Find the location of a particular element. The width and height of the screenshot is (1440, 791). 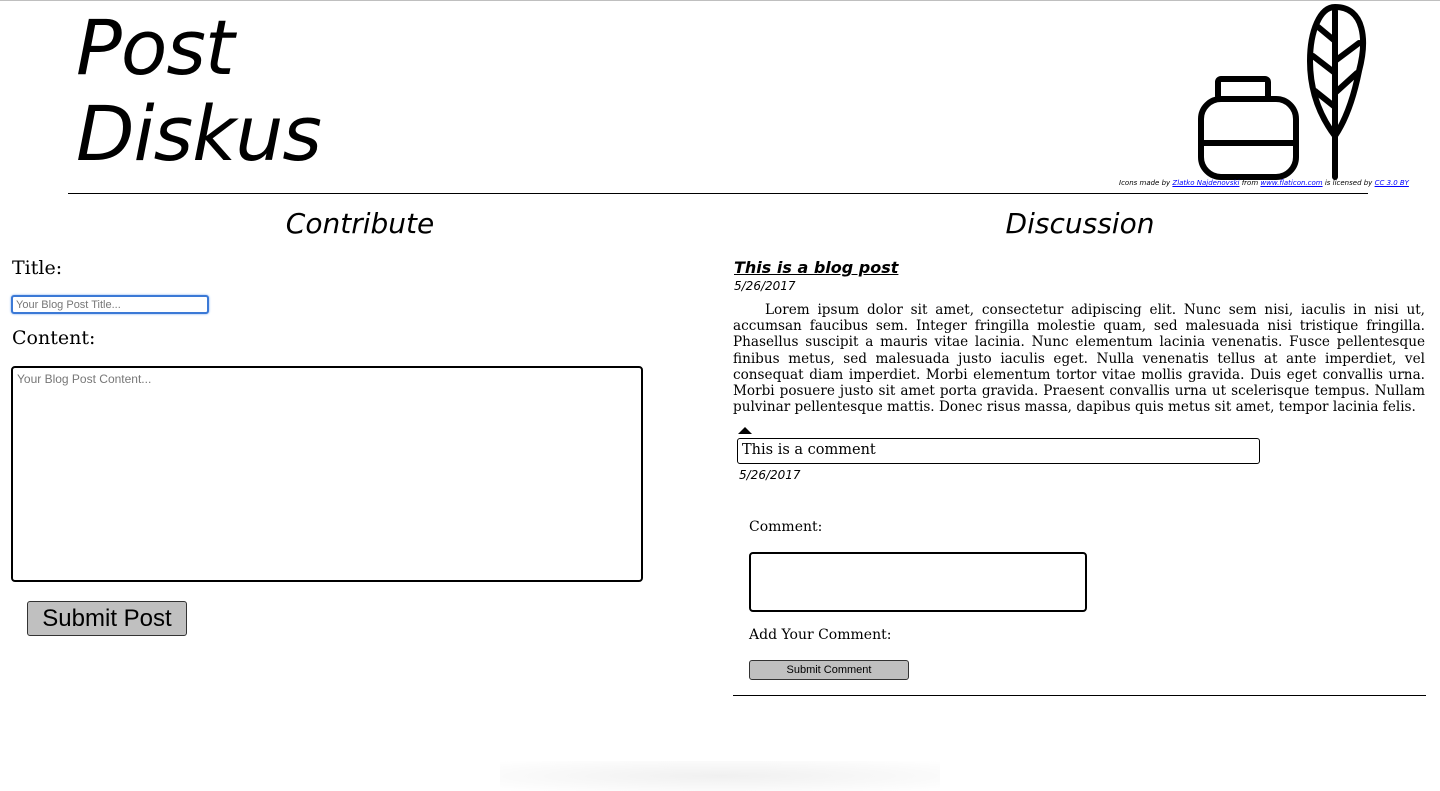

logo-line-diskus: Diskus is located at coordinates (199, 133).